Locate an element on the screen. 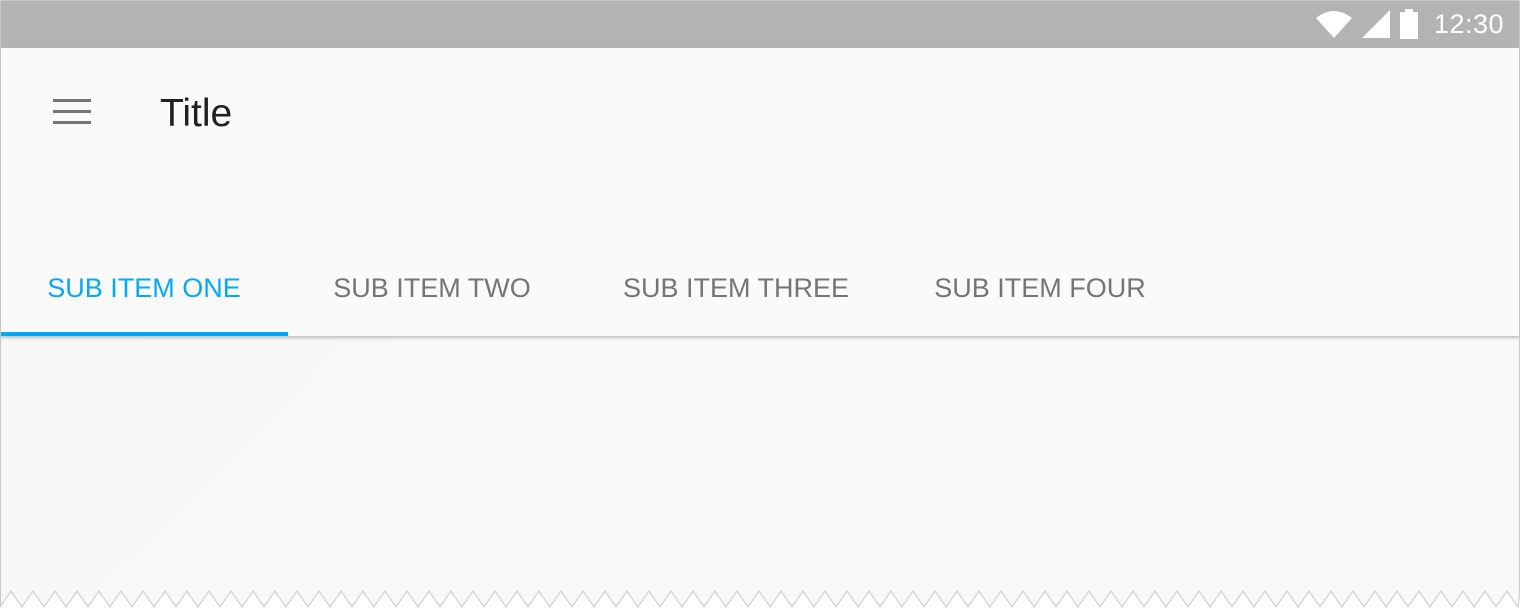  cell-signal-icon is located at coordinates (1375, 24).